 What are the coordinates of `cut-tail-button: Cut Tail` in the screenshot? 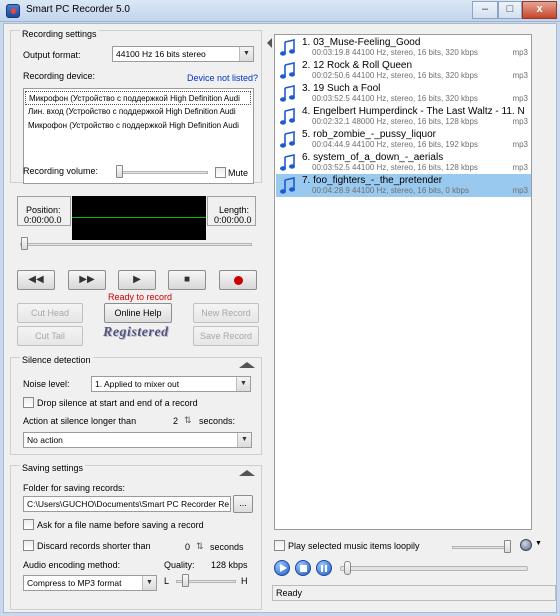 It's located at (50, 336).